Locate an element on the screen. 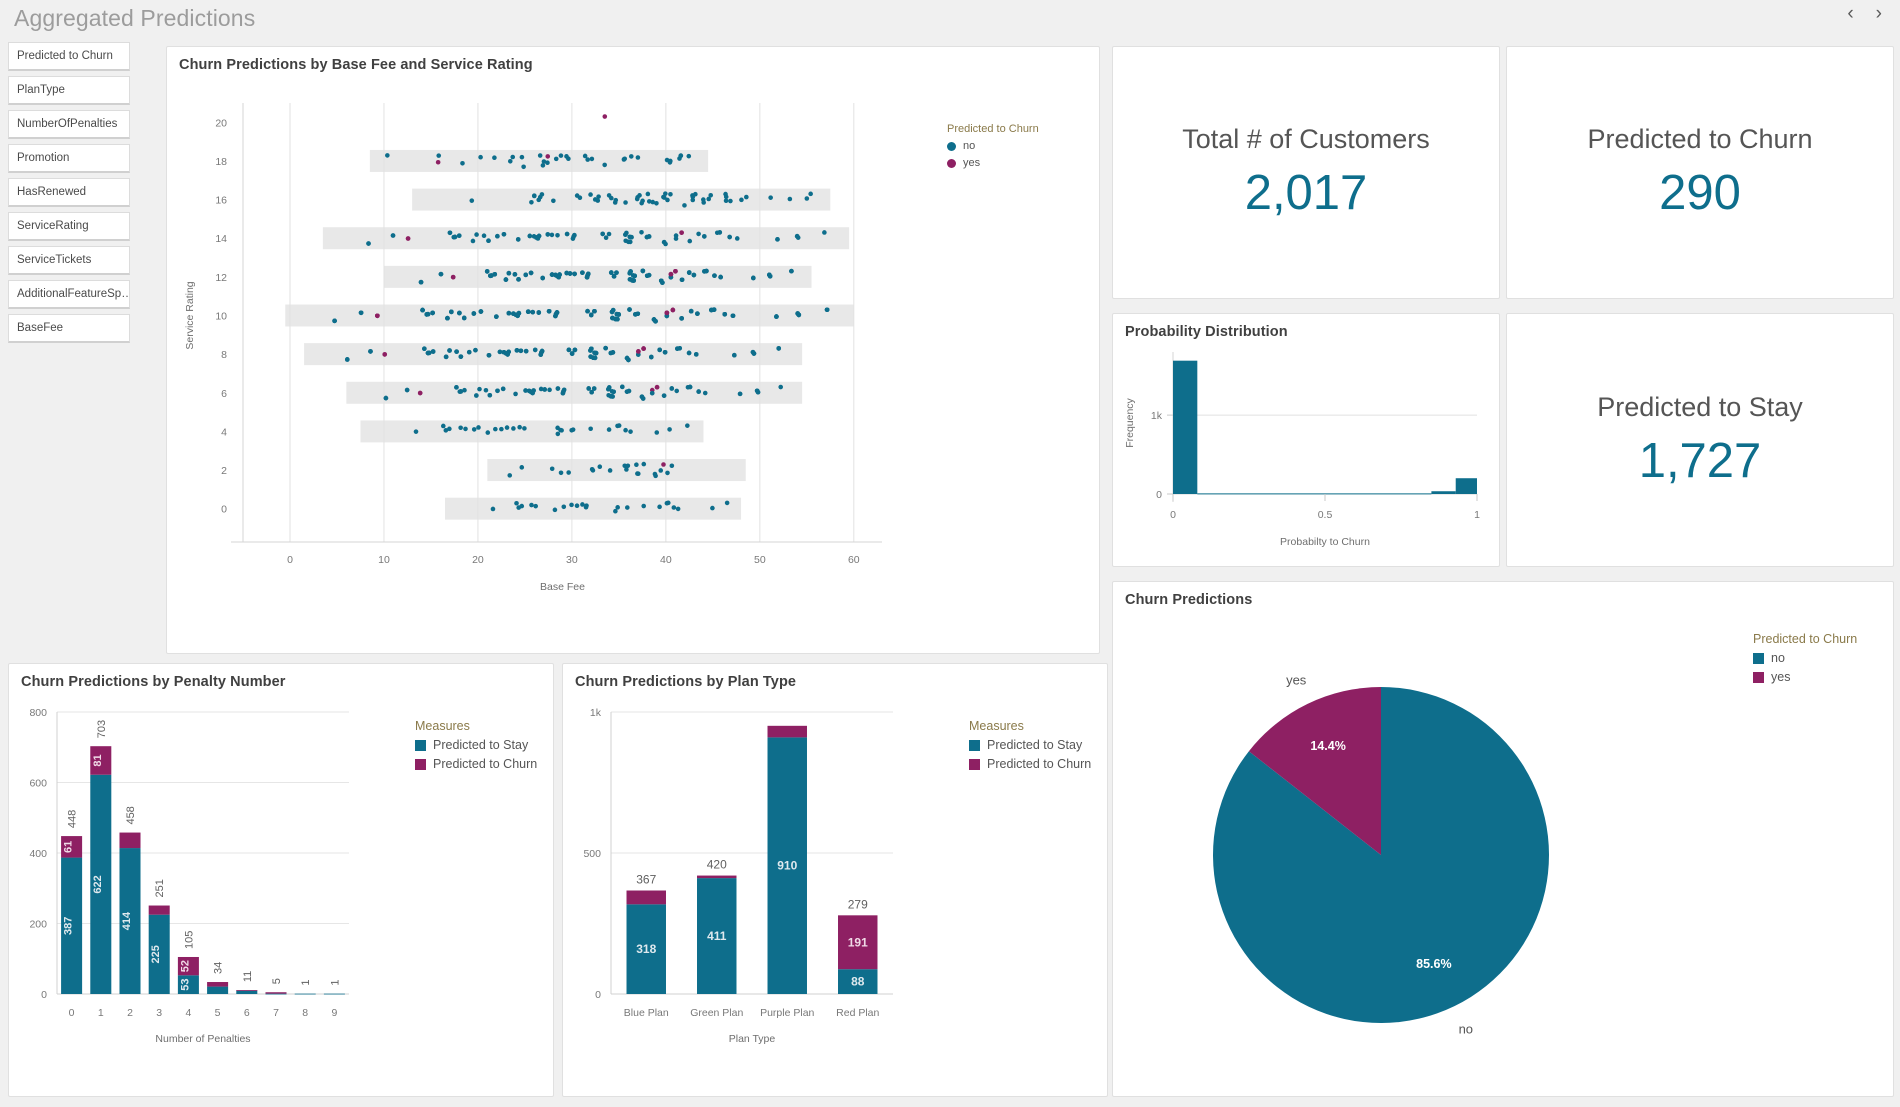 This screenshot has width=1900, height=1107. svg-text: Red Plan is located at coordinates (857, 1013).